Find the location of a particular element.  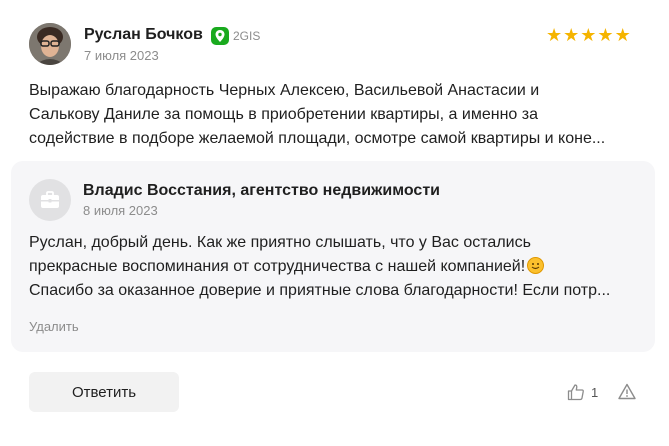

report-button is located at coordinates (627, 394).